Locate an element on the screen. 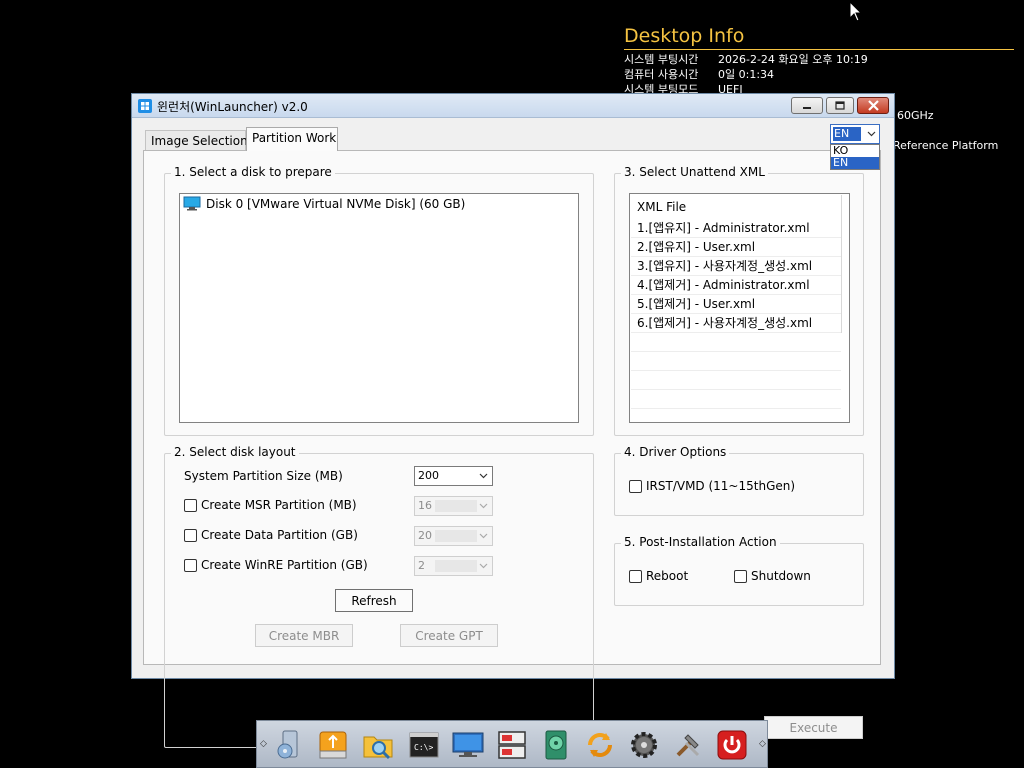 The width and height of the screenshot is (1024, 768). mouse-cursor-icon is located at coordinates (856, 11).